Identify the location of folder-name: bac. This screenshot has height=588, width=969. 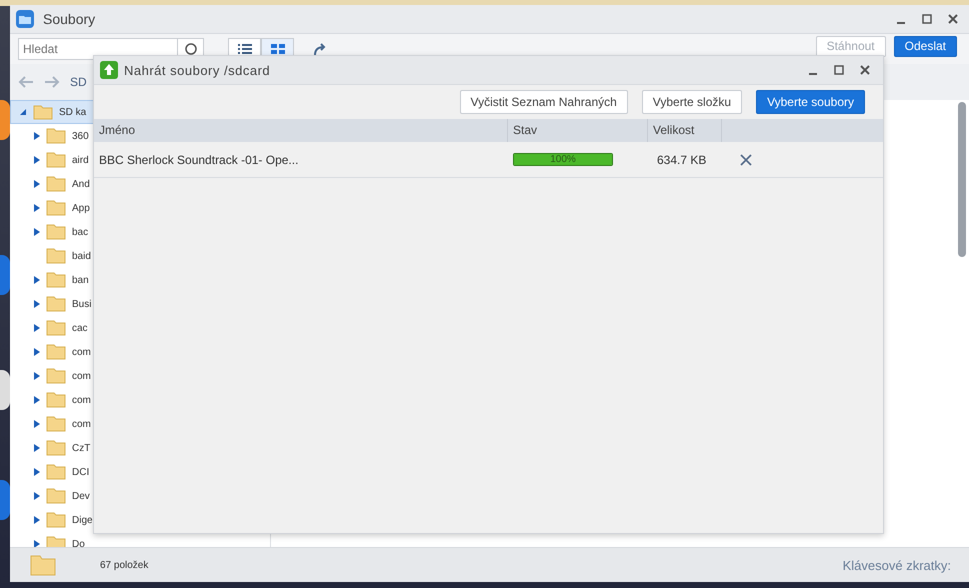
(80, 232).